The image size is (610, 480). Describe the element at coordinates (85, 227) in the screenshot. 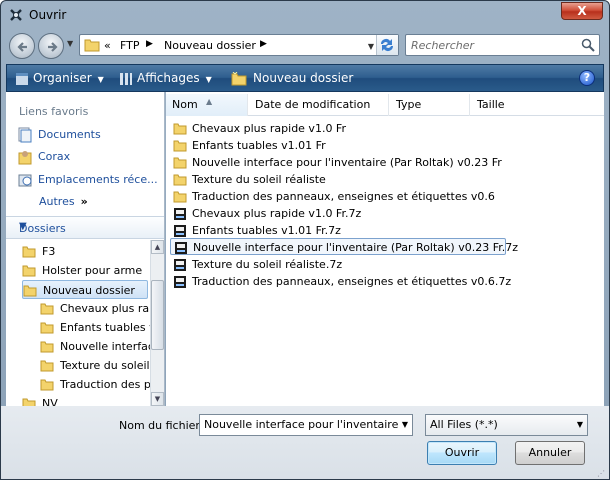

I see `folders-header: Dossiers ▼` at that location.